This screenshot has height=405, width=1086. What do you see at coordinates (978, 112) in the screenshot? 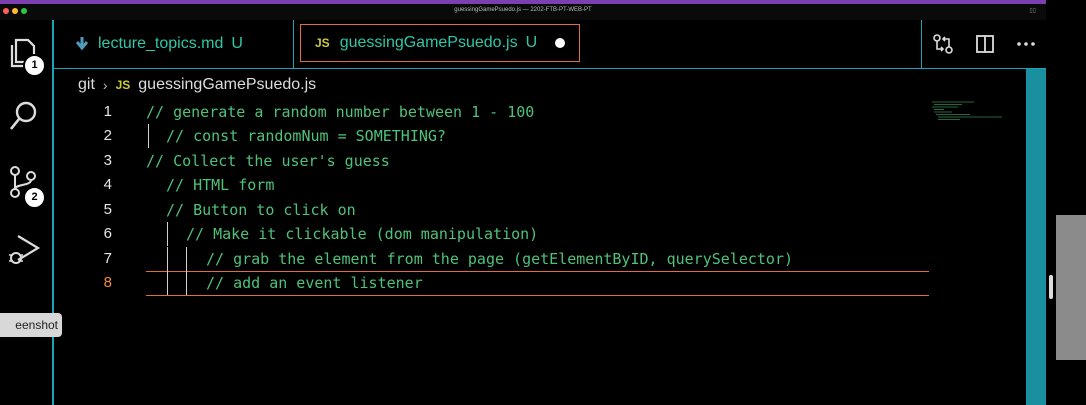
I see `minimap` at bounding box center [978, 112].